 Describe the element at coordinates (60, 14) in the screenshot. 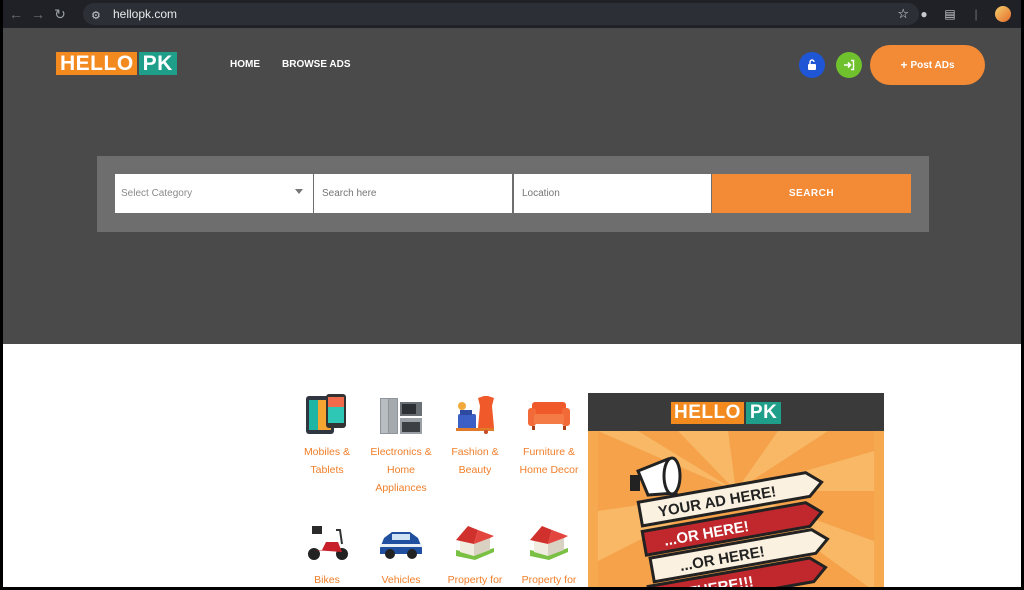

I see `reload-icon: ↻` at that location.